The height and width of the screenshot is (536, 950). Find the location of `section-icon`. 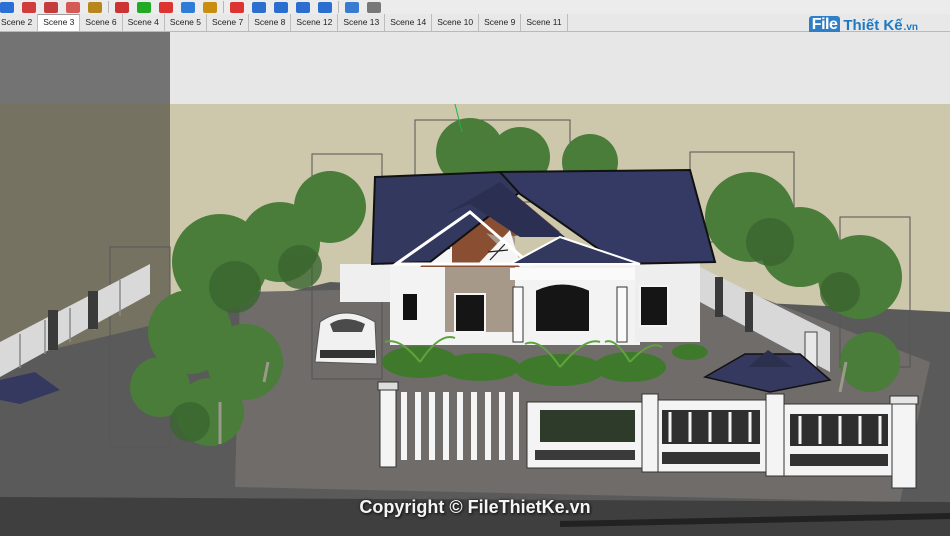

section-icon is located at coordinates (374, 7).